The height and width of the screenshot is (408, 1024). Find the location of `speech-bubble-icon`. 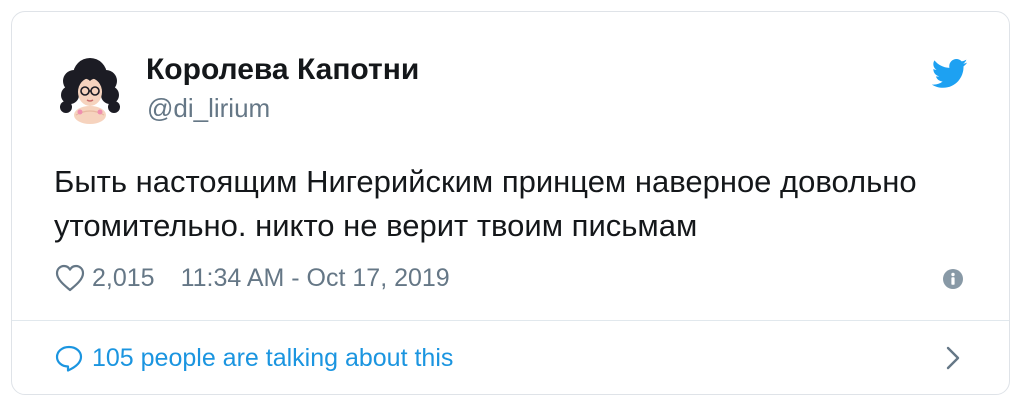

speech-bubble-icon is located at coordinates (69, 358).